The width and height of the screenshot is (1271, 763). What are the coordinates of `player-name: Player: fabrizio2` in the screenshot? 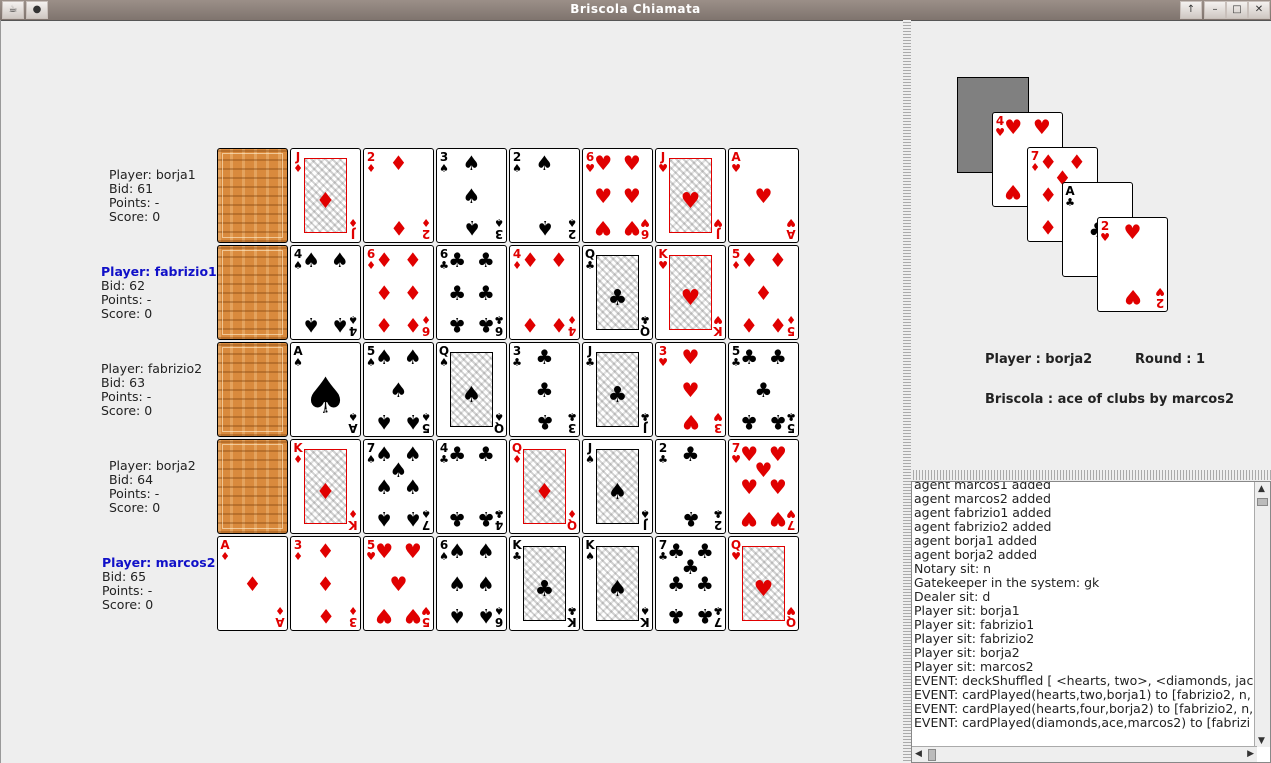 It's located at (152, 368).